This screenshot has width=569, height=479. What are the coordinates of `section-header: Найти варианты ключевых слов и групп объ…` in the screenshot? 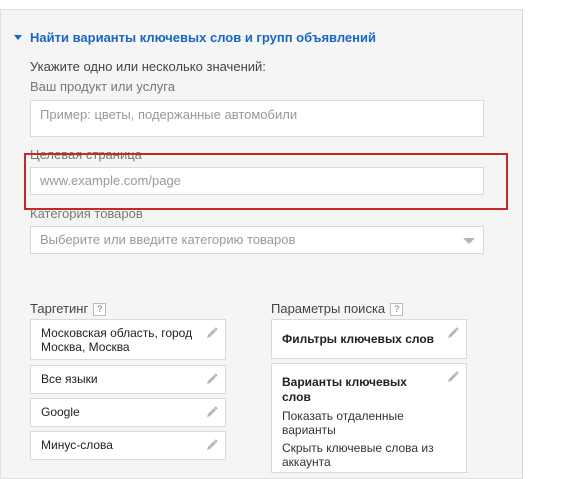 It's located at (195, 37).